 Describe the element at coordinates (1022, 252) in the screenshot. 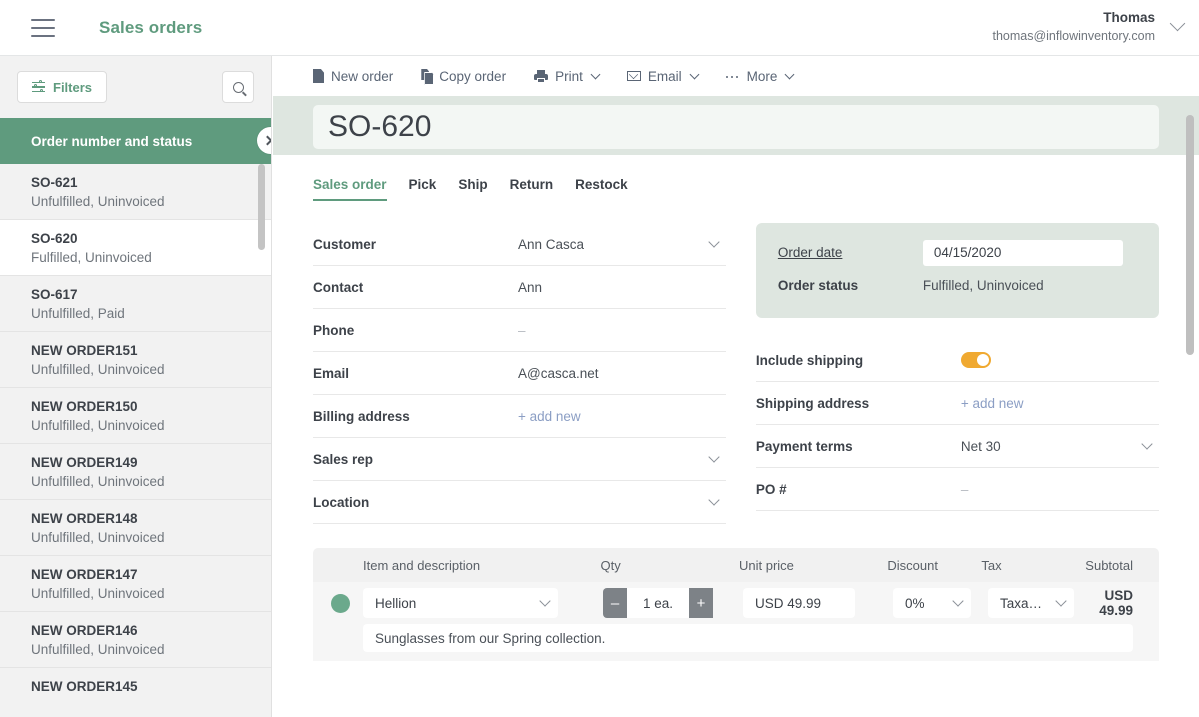

I see `order-date-input: 04/15/2020` at that location.